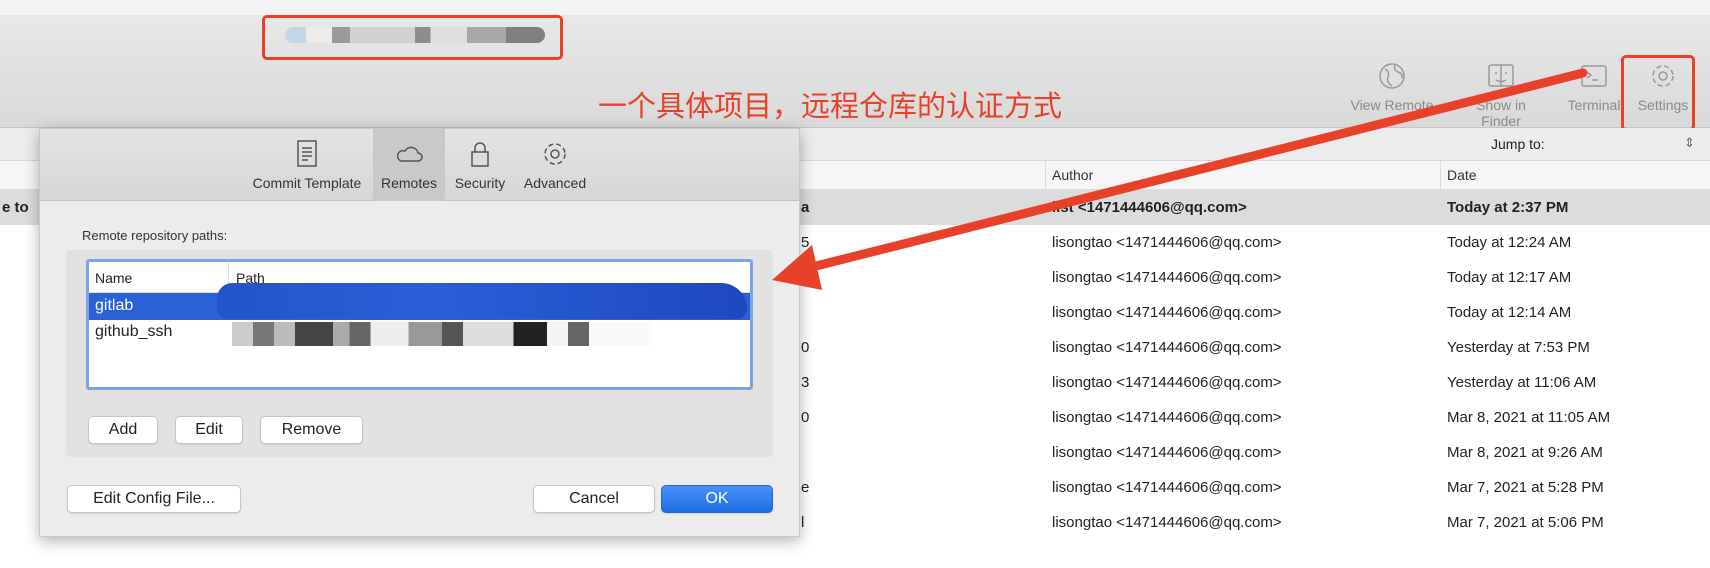 Image resolution: width=1710 pixels, height=568 pixels. What do you see at coordinates (307, 153) in the screenshot?
I see `document-icon` at bounding box center [307, 153].